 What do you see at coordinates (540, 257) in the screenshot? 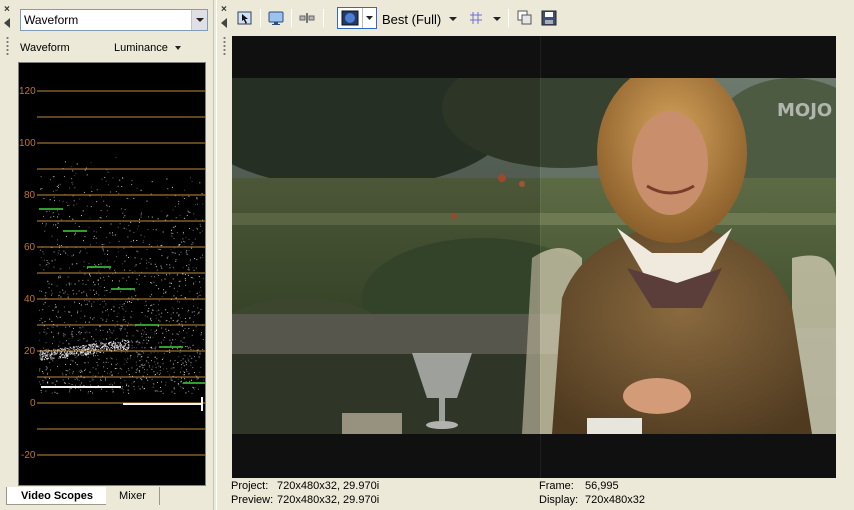
I see `split-screen-divider` at bounding box center [540, 257].